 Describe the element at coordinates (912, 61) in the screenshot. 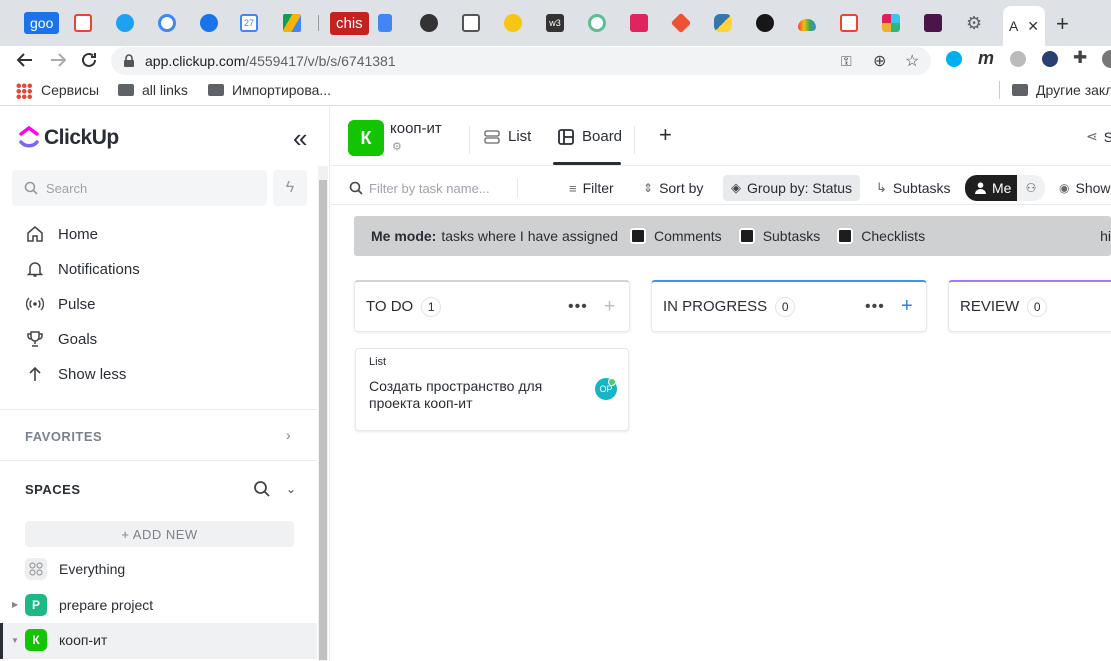

I see `star-icon: ☆` at that location.